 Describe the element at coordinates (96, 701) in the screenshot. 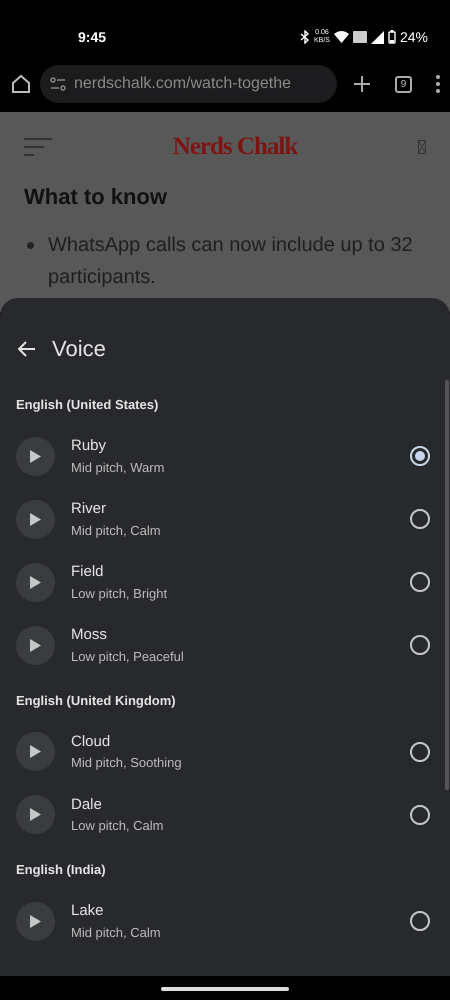

I see `language-heading: English (United Kingdom)` at that location.